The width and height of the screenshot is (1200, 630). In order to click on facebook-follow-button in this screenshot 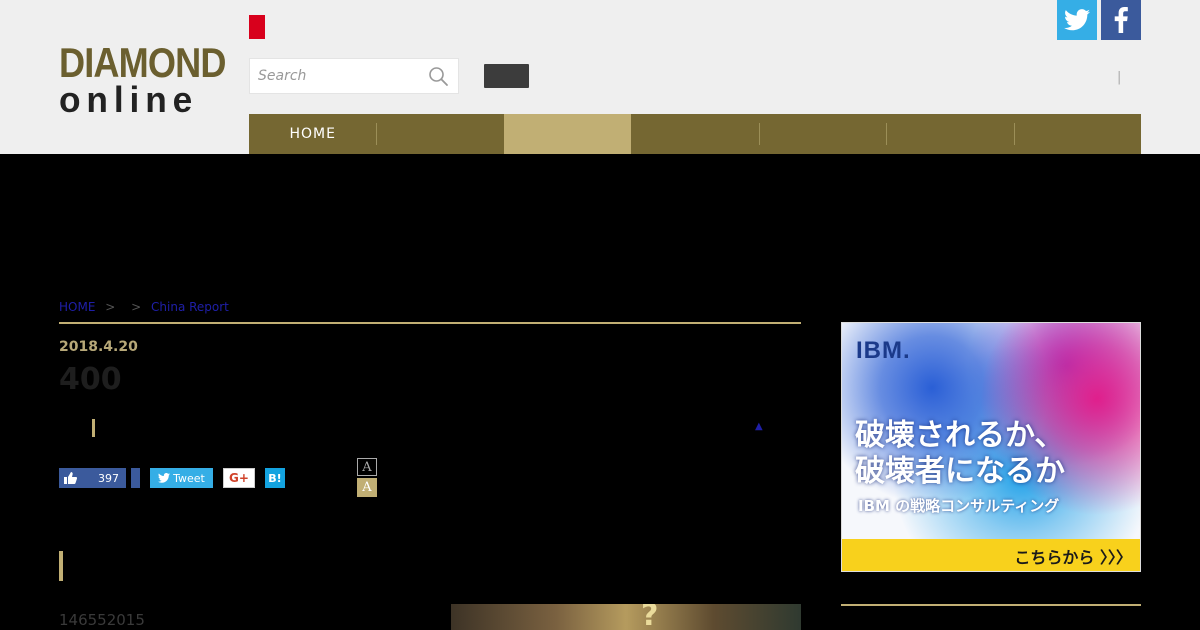, I will do `click(1121, 20)`.